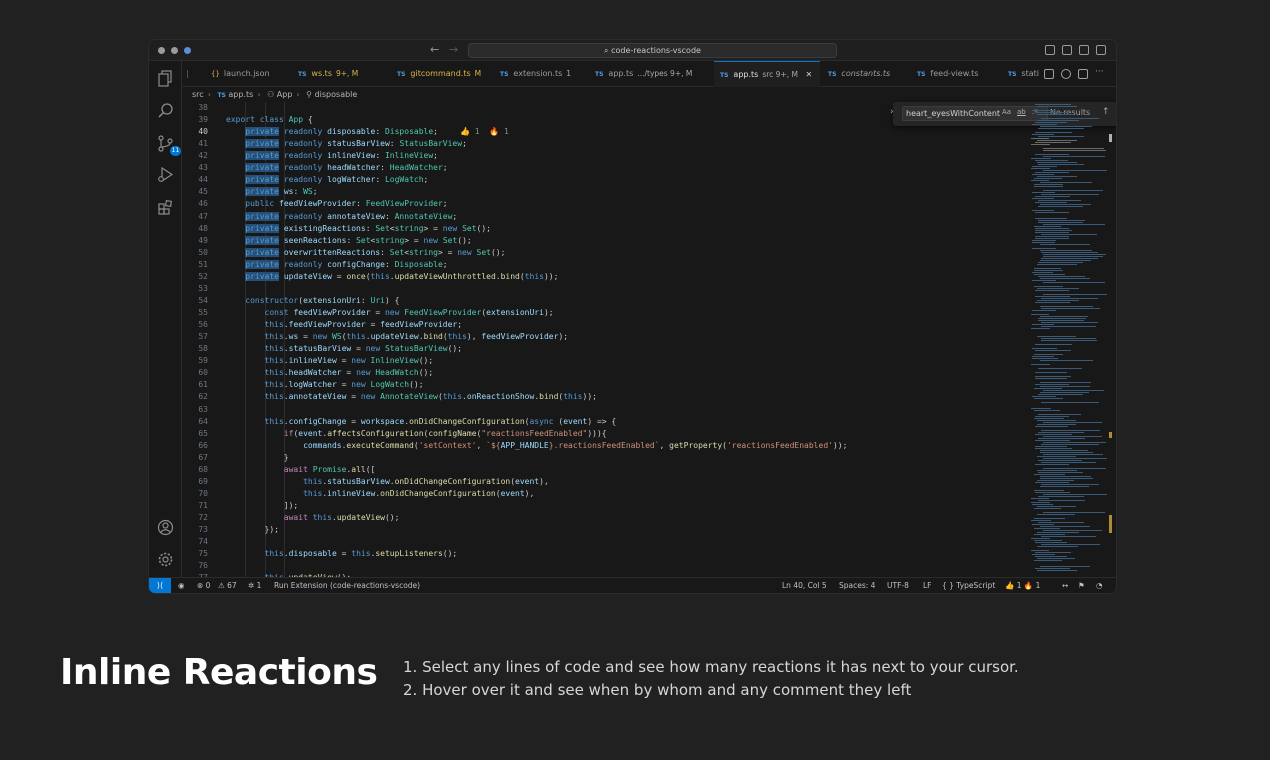 The image size is (1270, 760). What do you see at coordinates (898, 585) in the screenshot?
I see `encoding: UTF-8` at bounding box center [898, 585].